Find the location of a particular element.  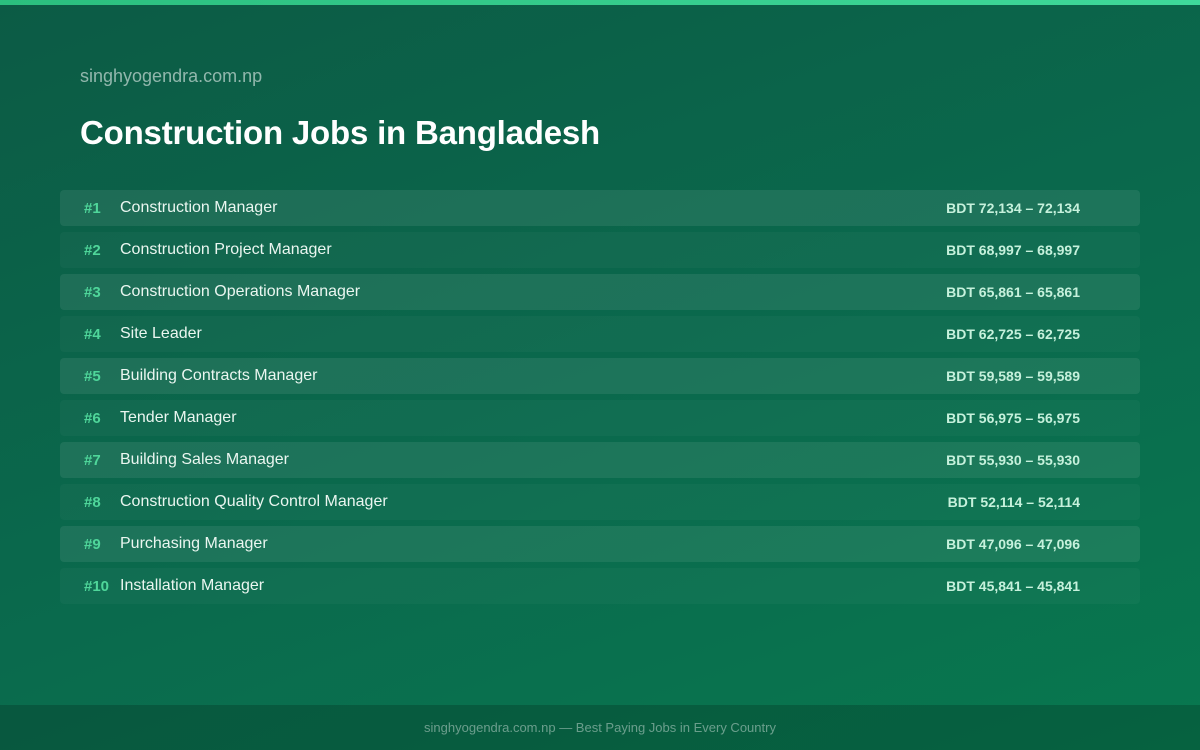

job-rank: #6 is located at coordinates (92, 418).